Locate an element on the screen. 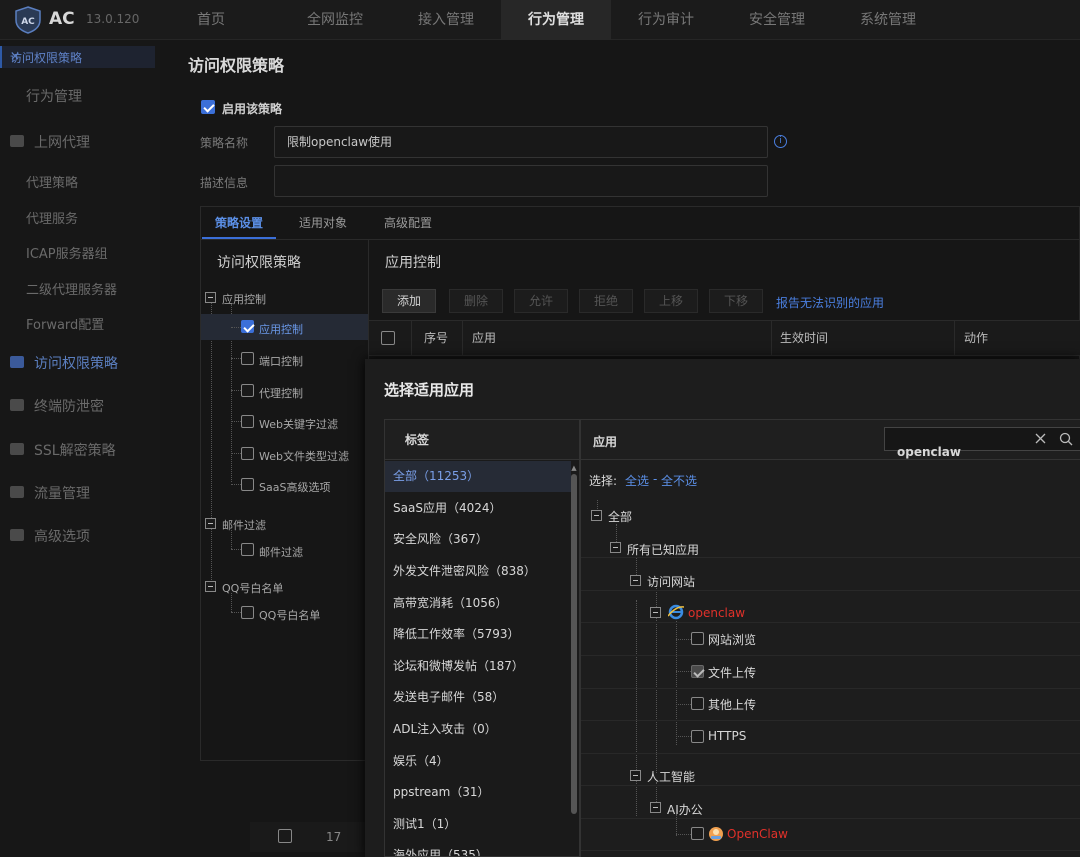  tree-port-control: 端口控制 is located at coordinates (281, 361).